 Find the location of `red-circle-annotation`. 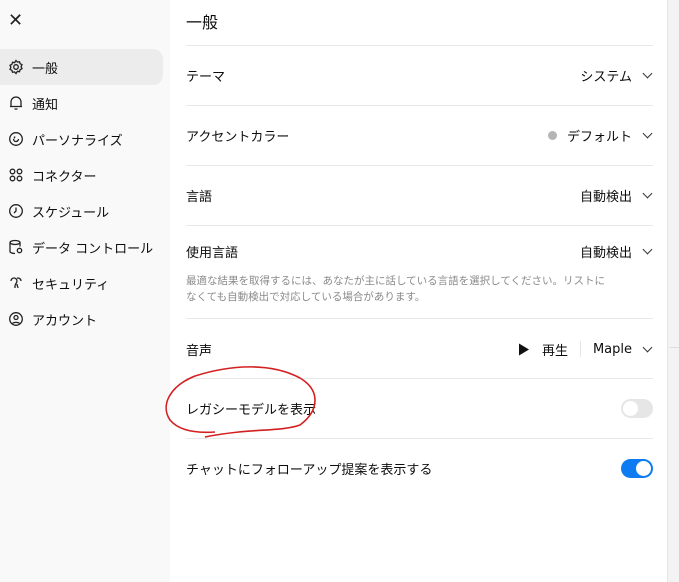

red-circle-annotation is located at coordinates (240, 402).